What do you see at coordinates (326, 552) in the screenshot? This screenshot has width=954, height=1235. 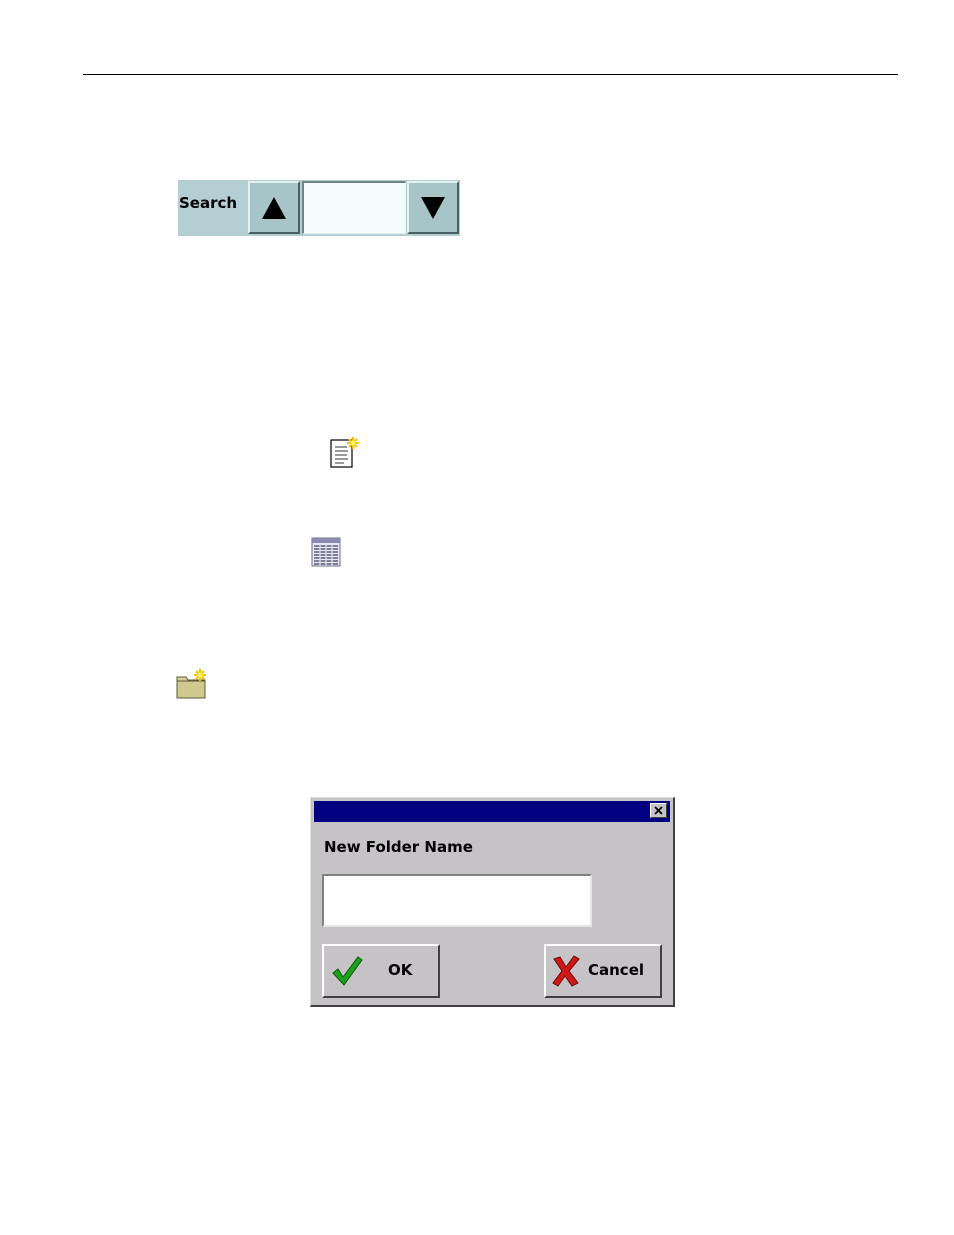 I see `table-view-icon` at bounding box center [326, 552].